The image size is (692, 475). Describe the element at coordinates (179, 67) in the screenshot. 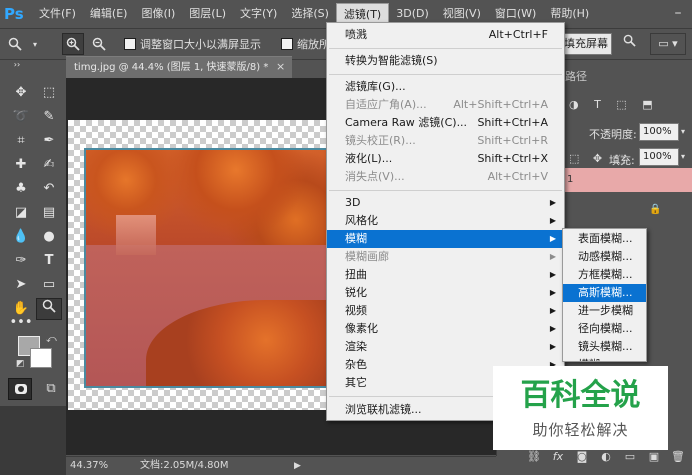

I see `document-tab: timg.jpg @ 44.4% (图层 1, 快速蒙版/8) *` at that location.